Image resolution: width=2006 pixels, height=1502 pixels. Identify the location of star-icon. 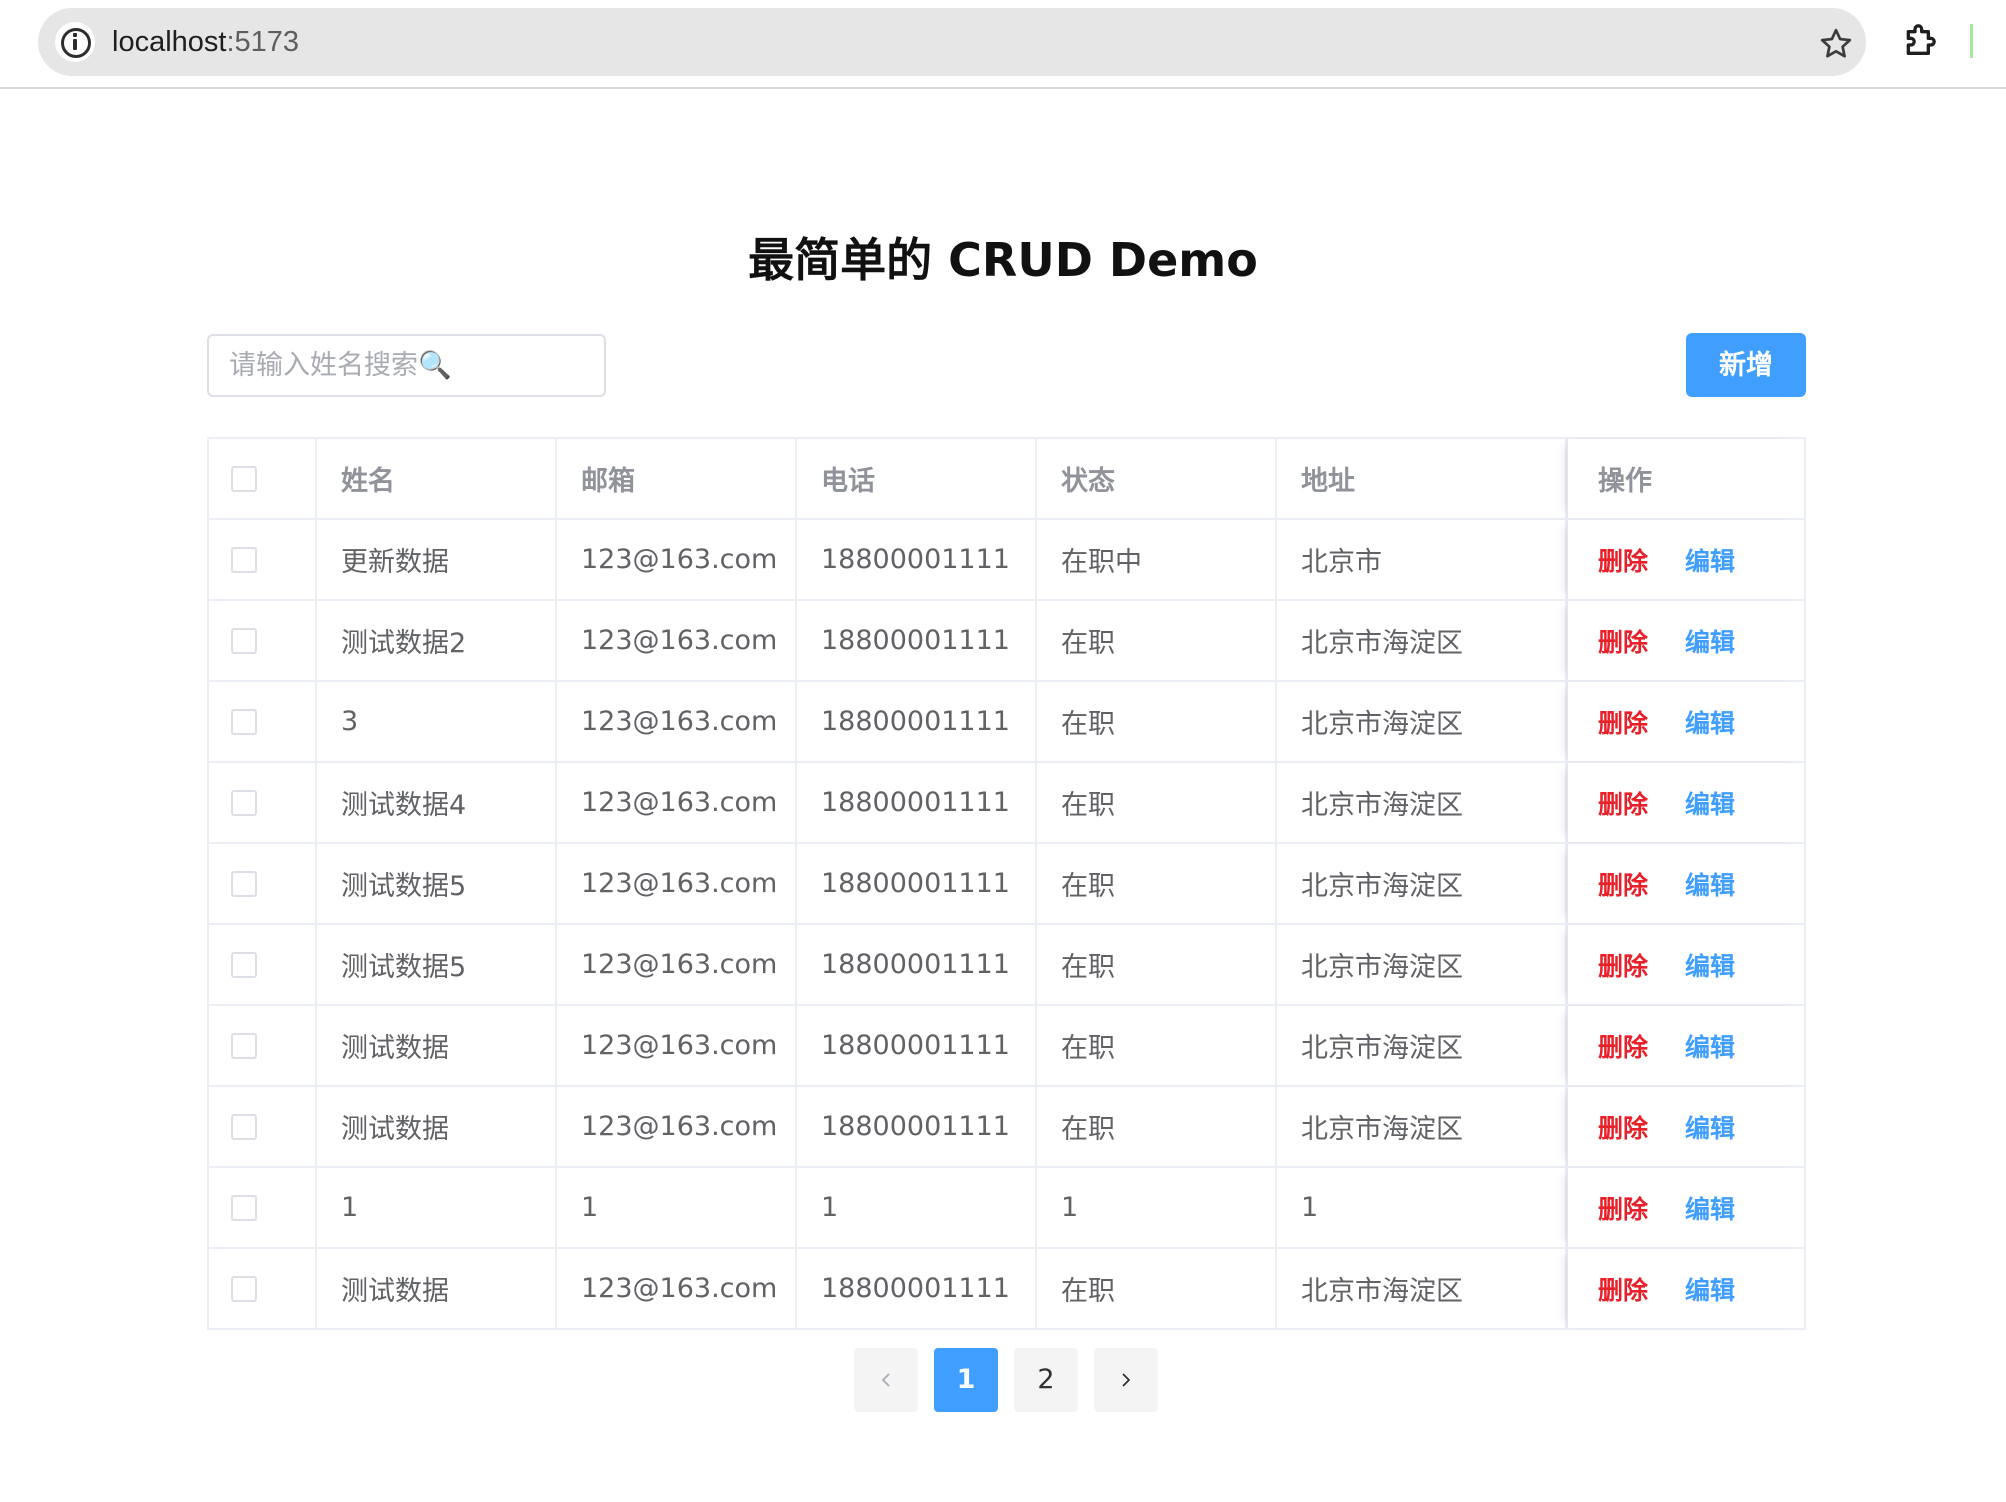
(1836, 44).